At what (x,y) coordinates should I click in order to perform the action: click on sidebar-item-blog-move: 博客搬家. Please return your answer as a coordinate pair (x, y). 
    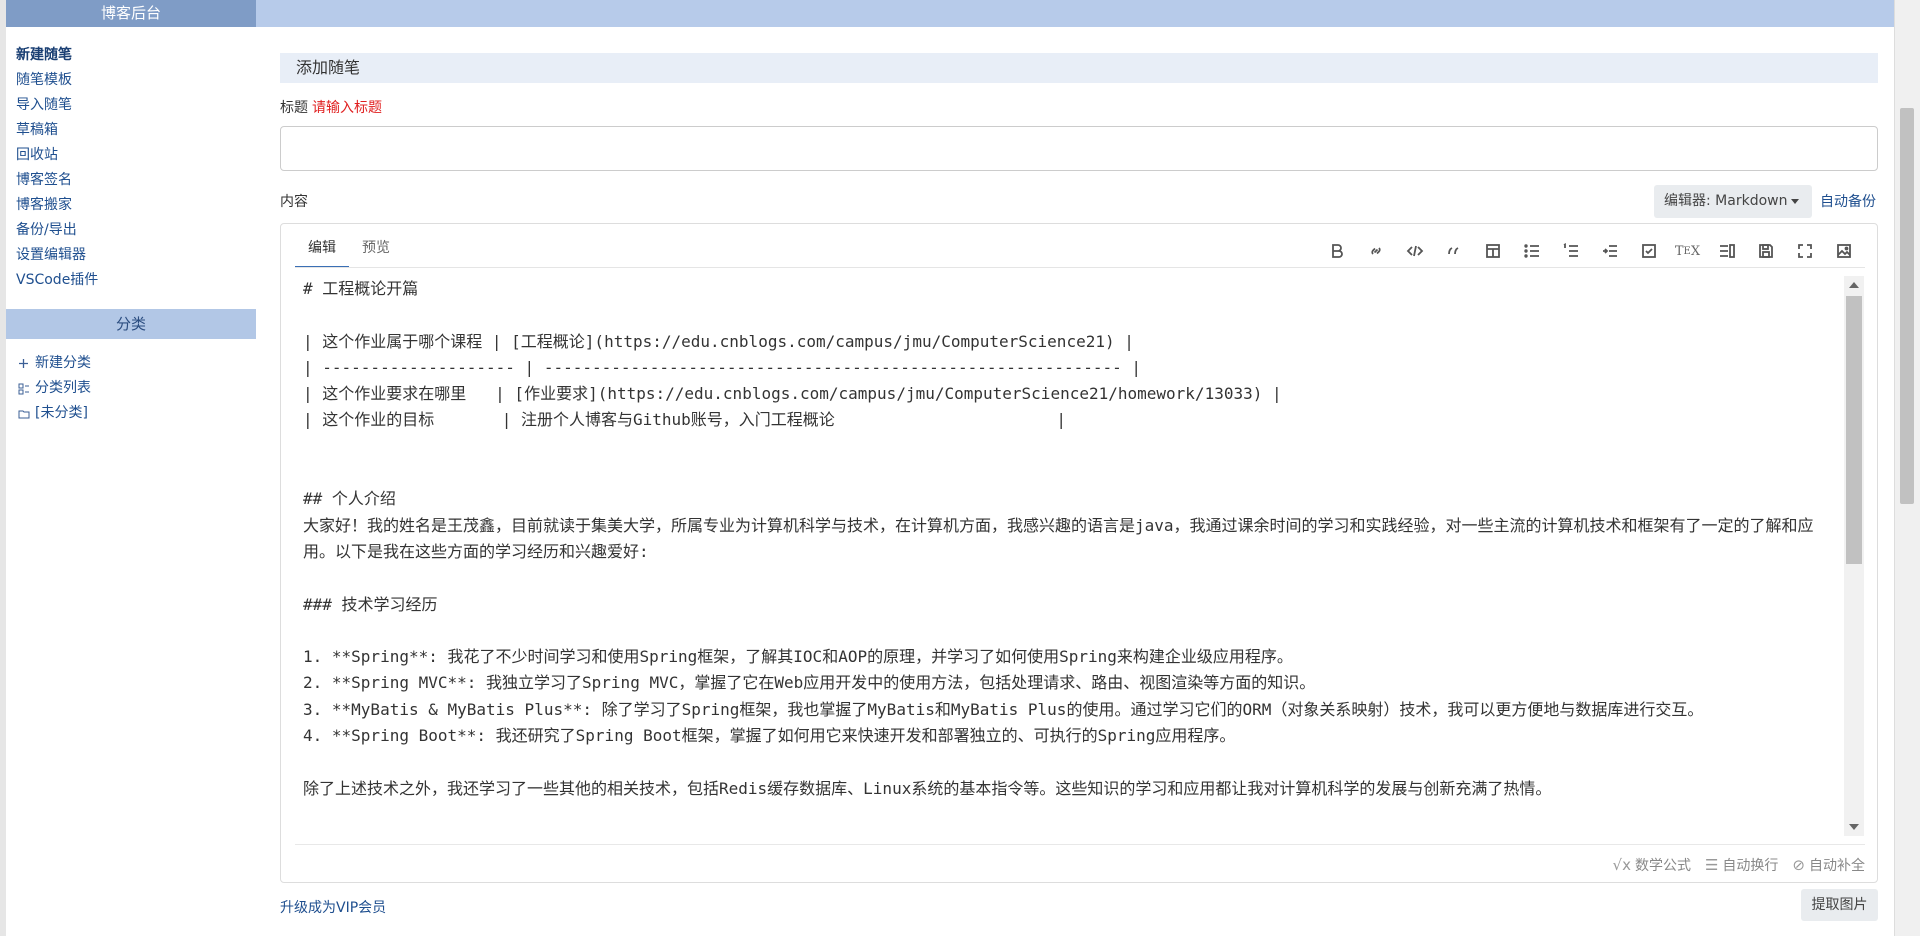
    Looking at the image, I should click on (136, 205).